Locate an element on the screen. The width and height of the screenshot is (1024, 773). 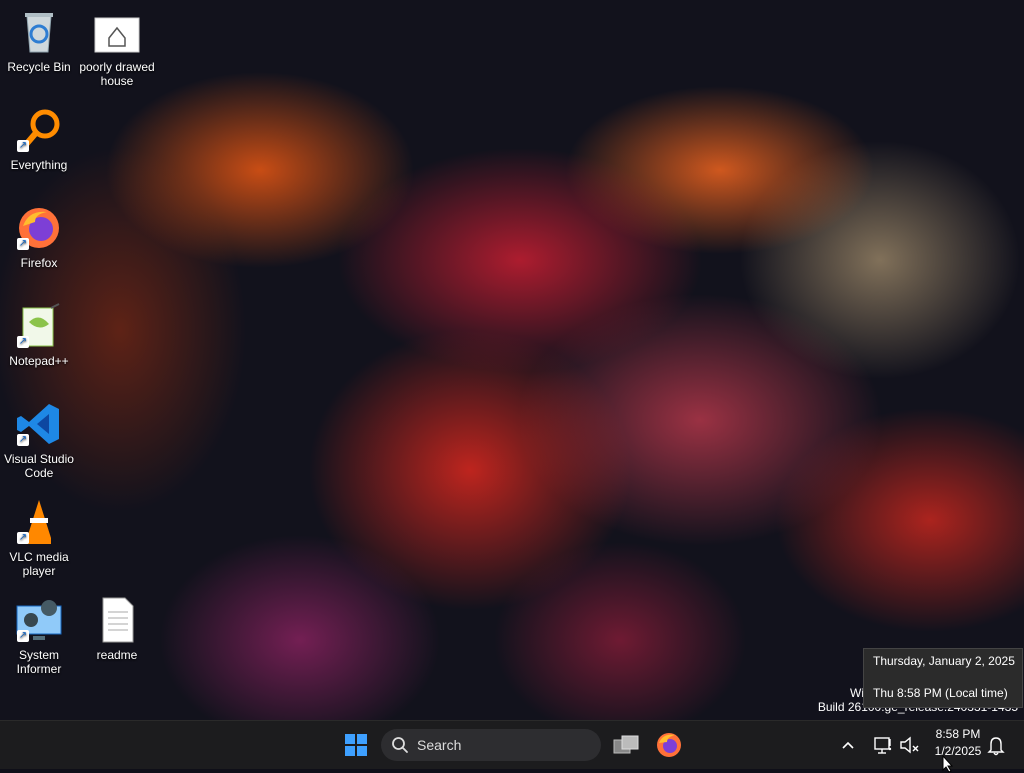
desktop-icon-recycle-bin: Recycle Bin is located at coordinates (39, 41).